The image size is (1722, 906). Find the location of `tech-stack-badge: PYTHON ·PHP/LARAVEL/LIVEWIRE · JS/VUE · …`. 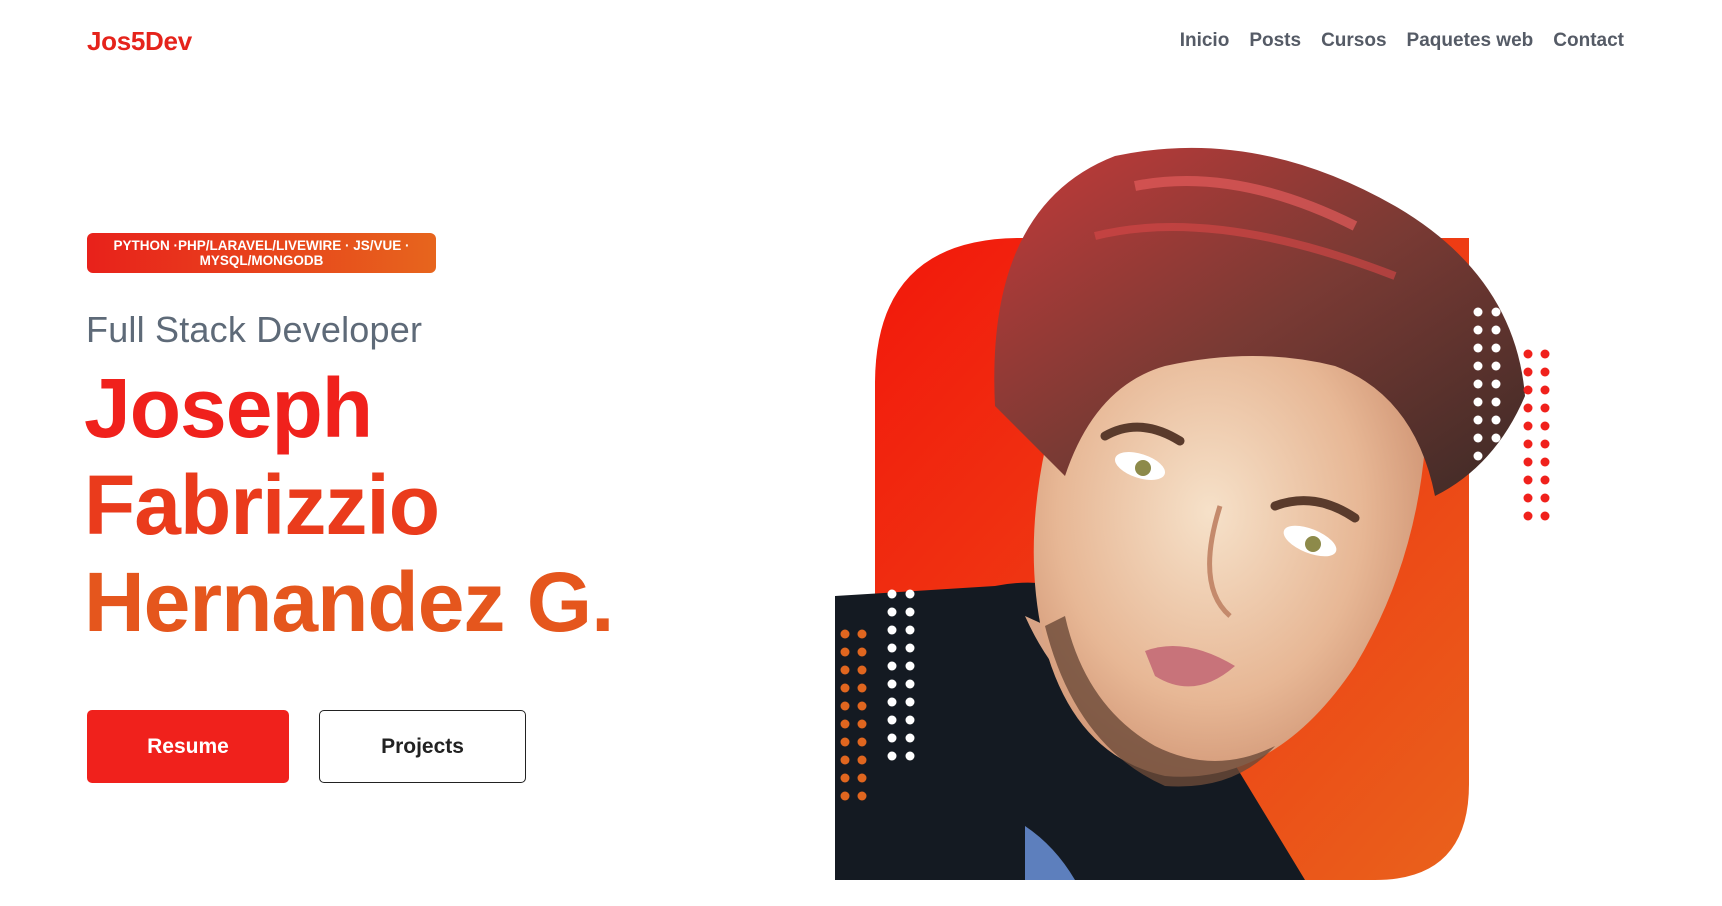

tech-stack-badge: PYTHON ·PHP/LARAVEL/LIVEWIRE · JS/VUE · … is located at coordinates (261, 253).